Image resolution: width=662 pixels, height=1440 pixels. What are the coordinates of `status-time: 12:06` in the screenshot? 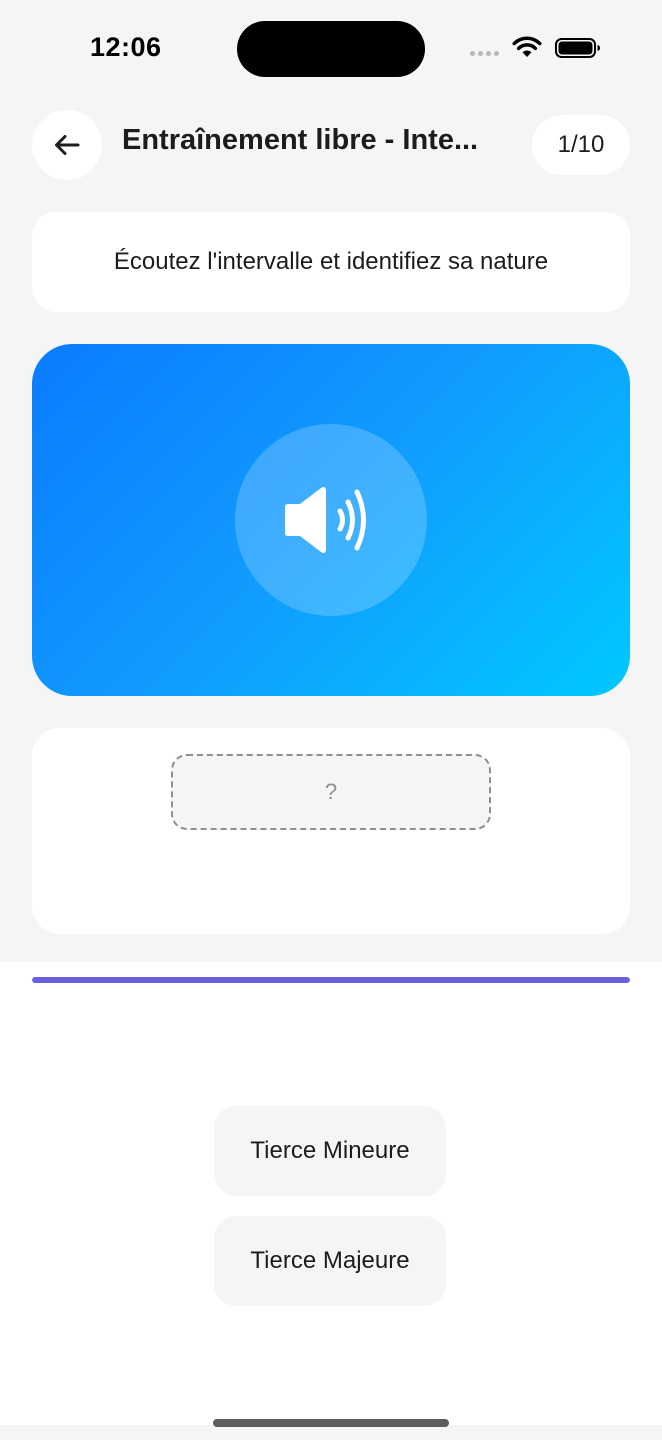 It's located at (126, 47).